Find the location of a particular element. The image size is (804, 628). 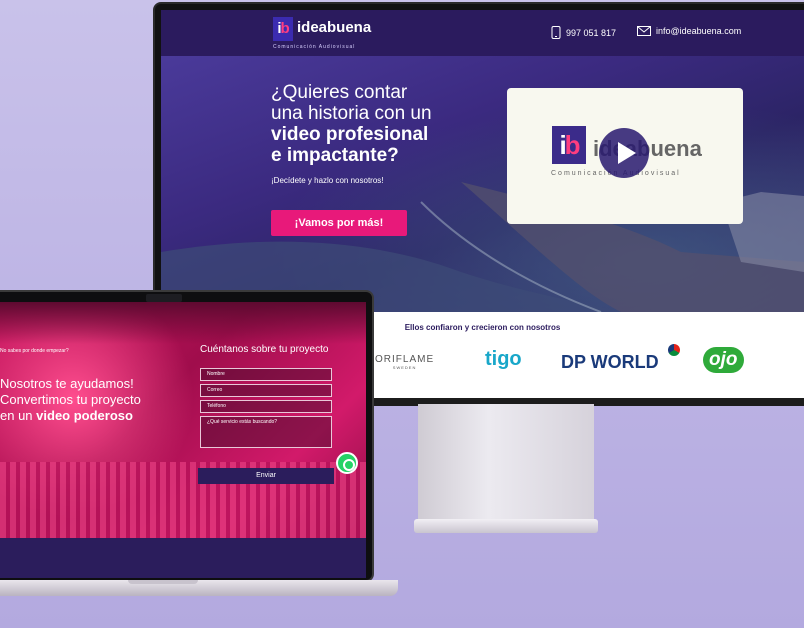

laptop-footer-bar is located at coordinates (183, 558).